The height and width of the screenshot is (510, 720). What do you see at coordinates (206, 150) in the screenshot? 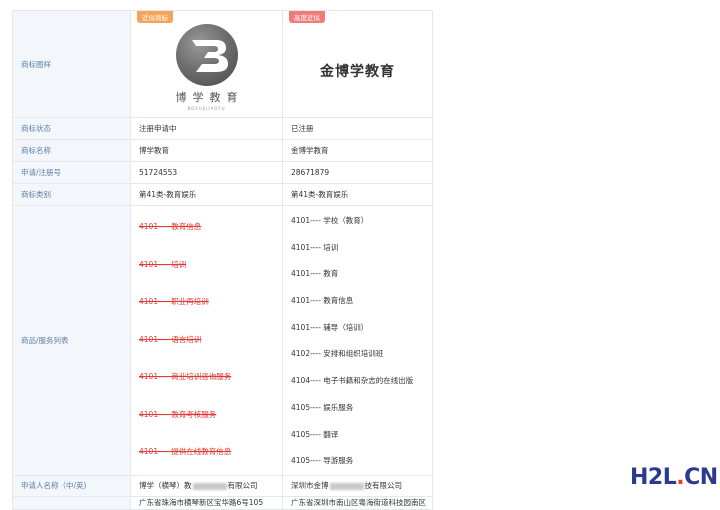
I see `name-a: 博学教育` at bounding box center [206, 150].